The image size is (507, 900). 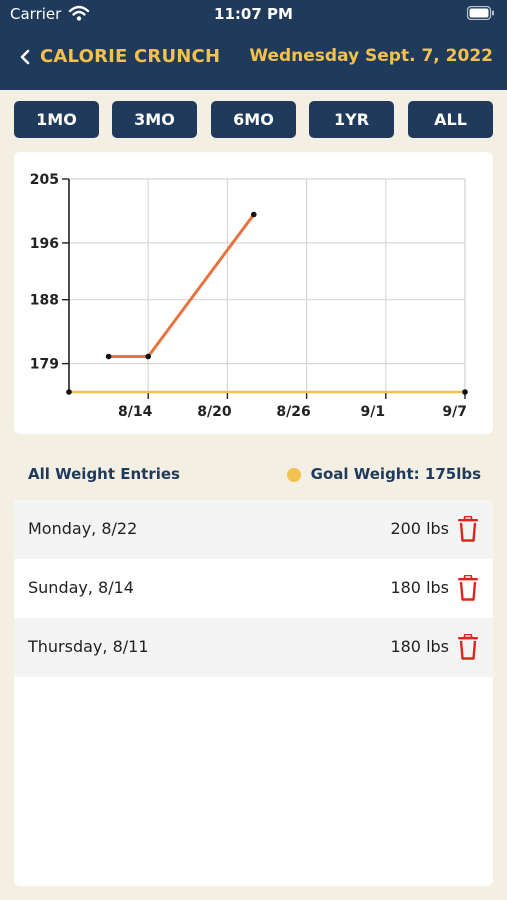 What do you see at coordinates (81, 587) in the screenshot?
I see `entry-day: Sunday, 8/14` at bounding box center [81, 587].